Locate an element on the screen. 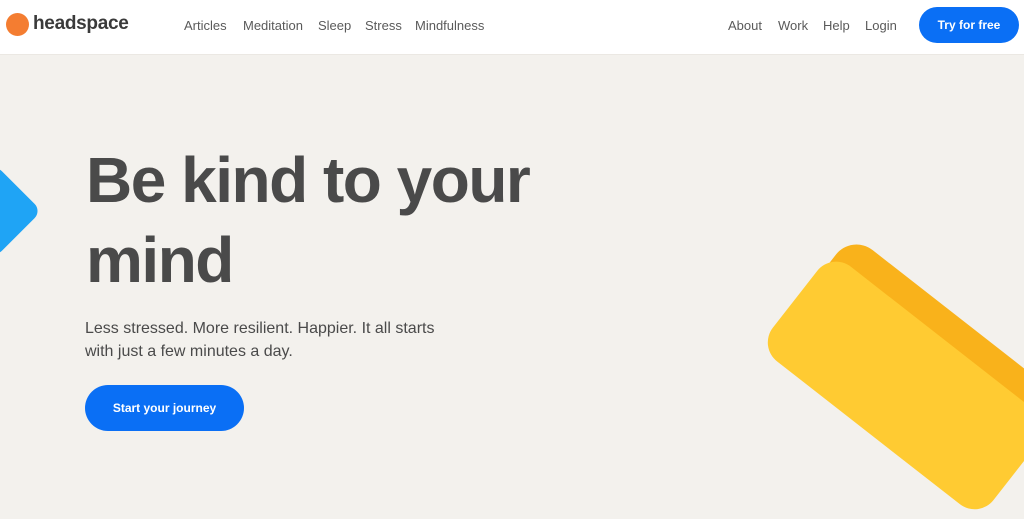  start-your-journey-button: Start your journey is located at coordinates (164, 408).